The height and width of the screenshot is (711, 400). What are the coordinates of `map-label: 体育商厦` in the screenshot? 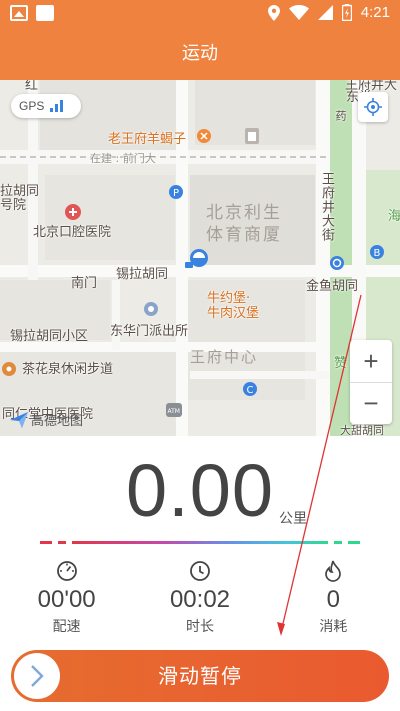 It's located at (244, 235).